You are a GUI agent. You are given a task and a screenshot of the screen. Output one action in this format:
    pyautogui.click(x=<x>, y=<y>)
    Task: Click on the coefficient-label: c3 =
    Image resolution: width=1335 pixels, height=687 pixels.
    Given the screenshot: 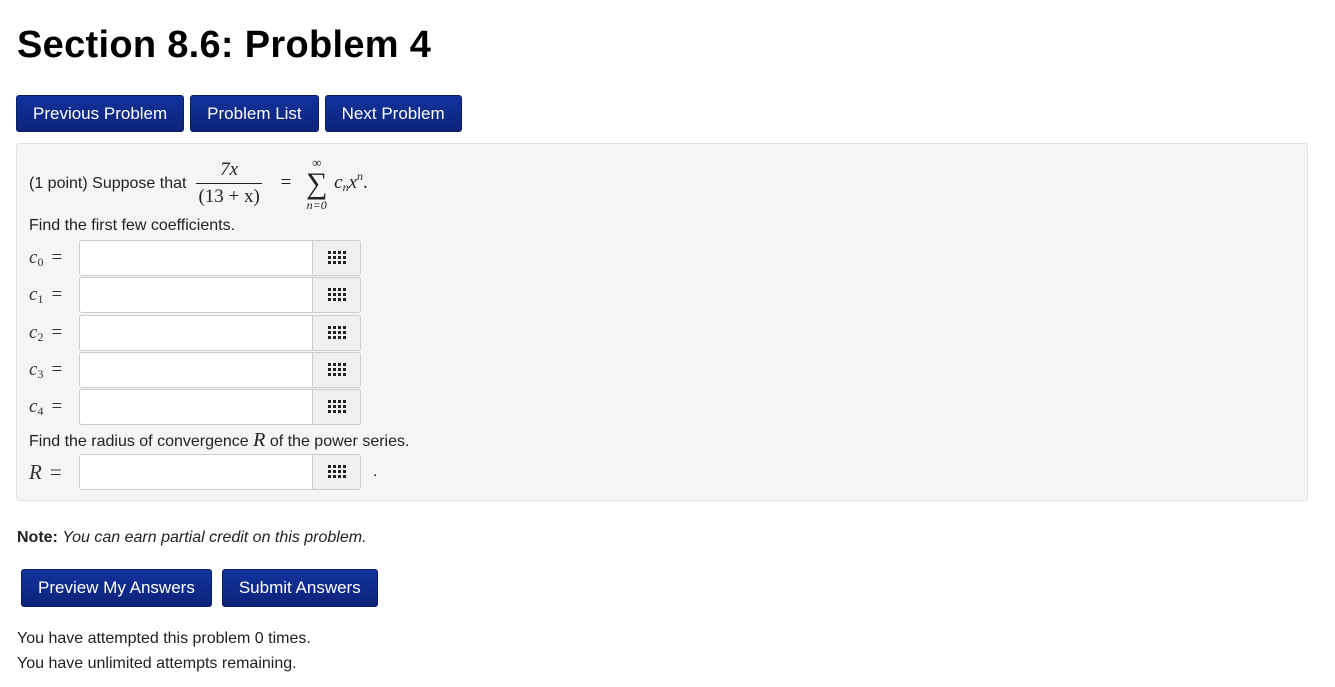 What is the action you would take?
    pyautogui.click(x=46, y=369)
    